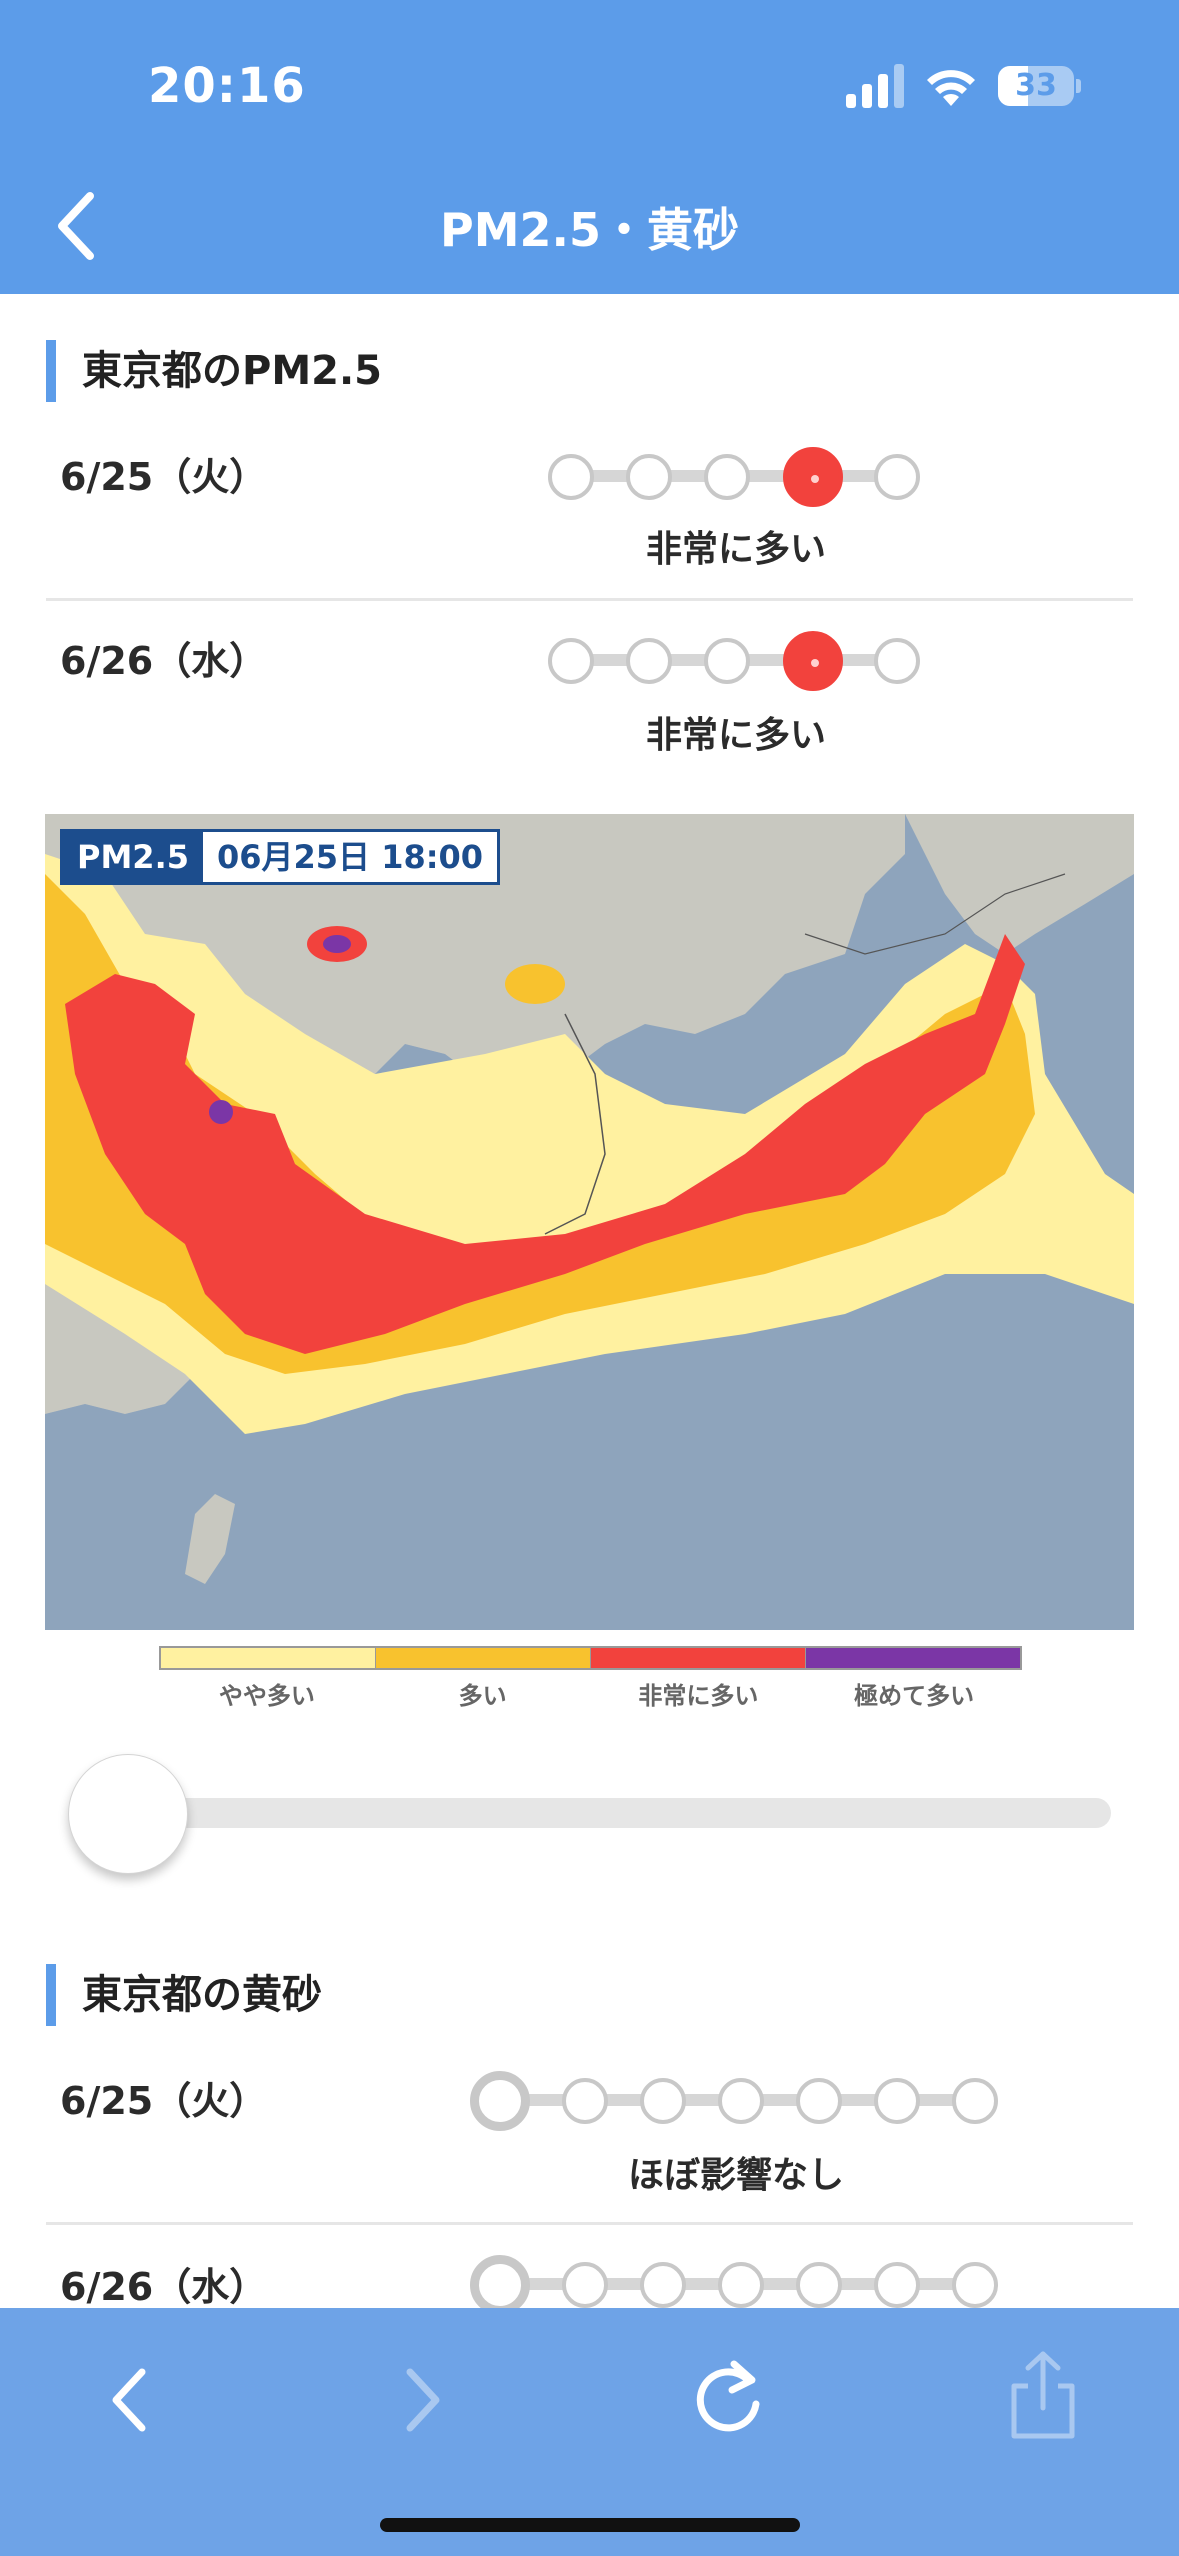  I want to click on battery-level: 33, so click(1036, 85).